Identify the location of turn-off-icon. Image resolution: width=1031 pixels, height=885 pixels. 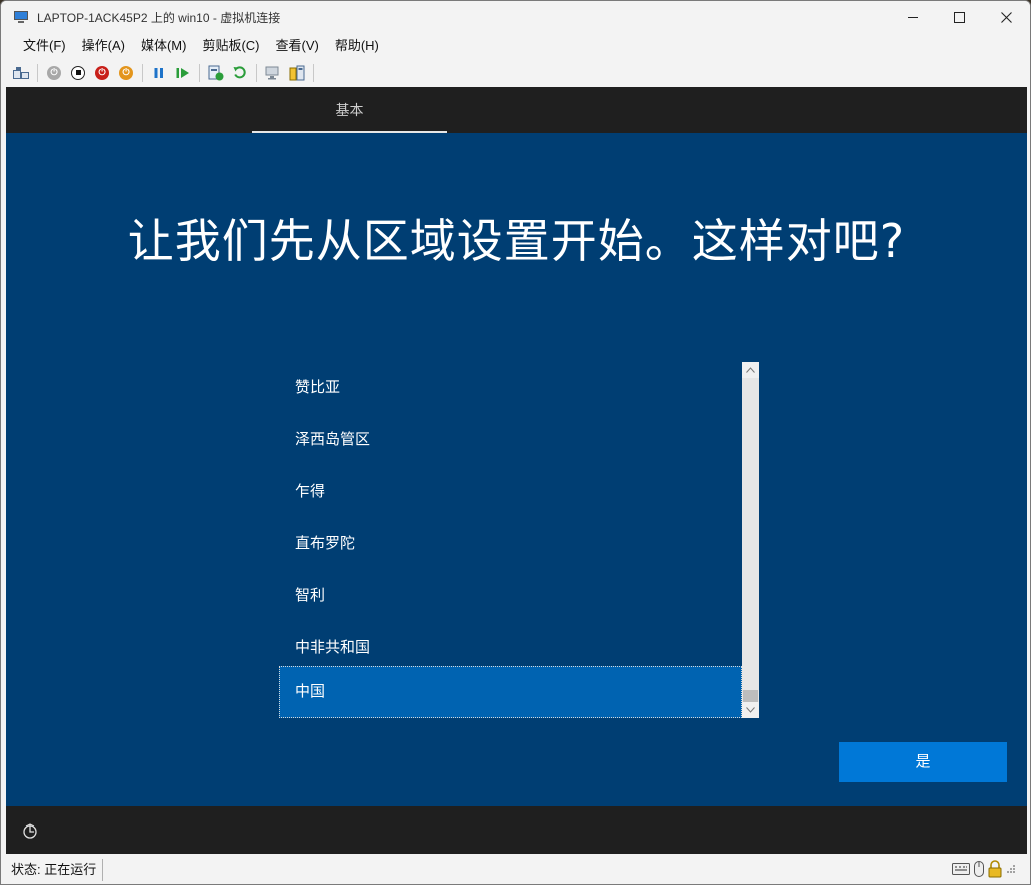
(78, 72).